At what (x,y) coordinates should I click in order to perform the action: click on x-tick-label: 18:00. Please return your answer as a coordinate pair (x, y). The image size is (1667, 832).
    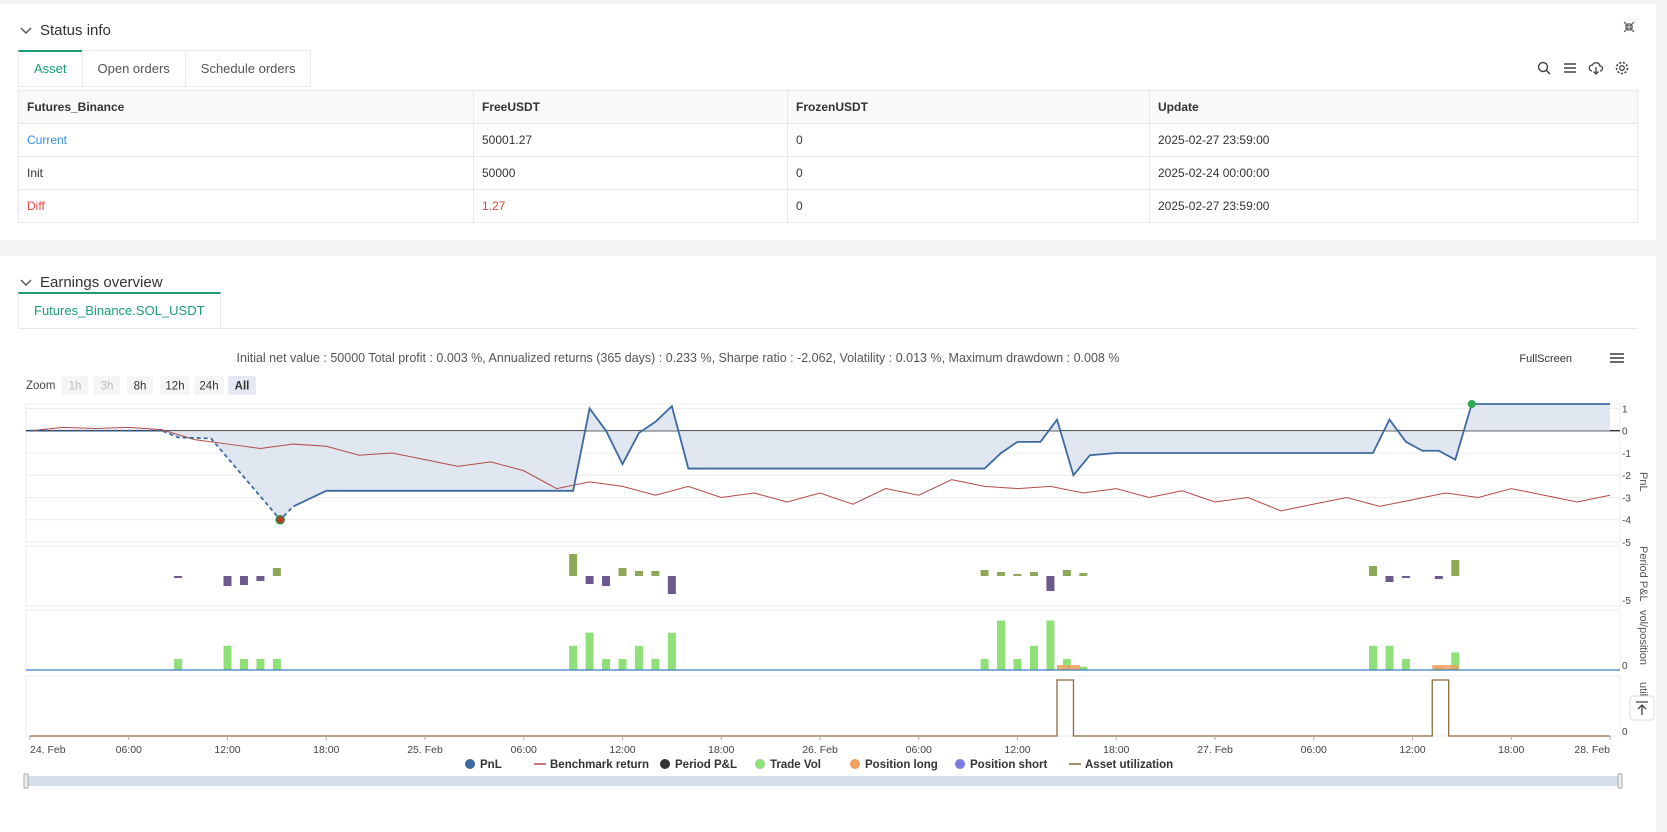
    Looking at the image, I should click on (721, 750).